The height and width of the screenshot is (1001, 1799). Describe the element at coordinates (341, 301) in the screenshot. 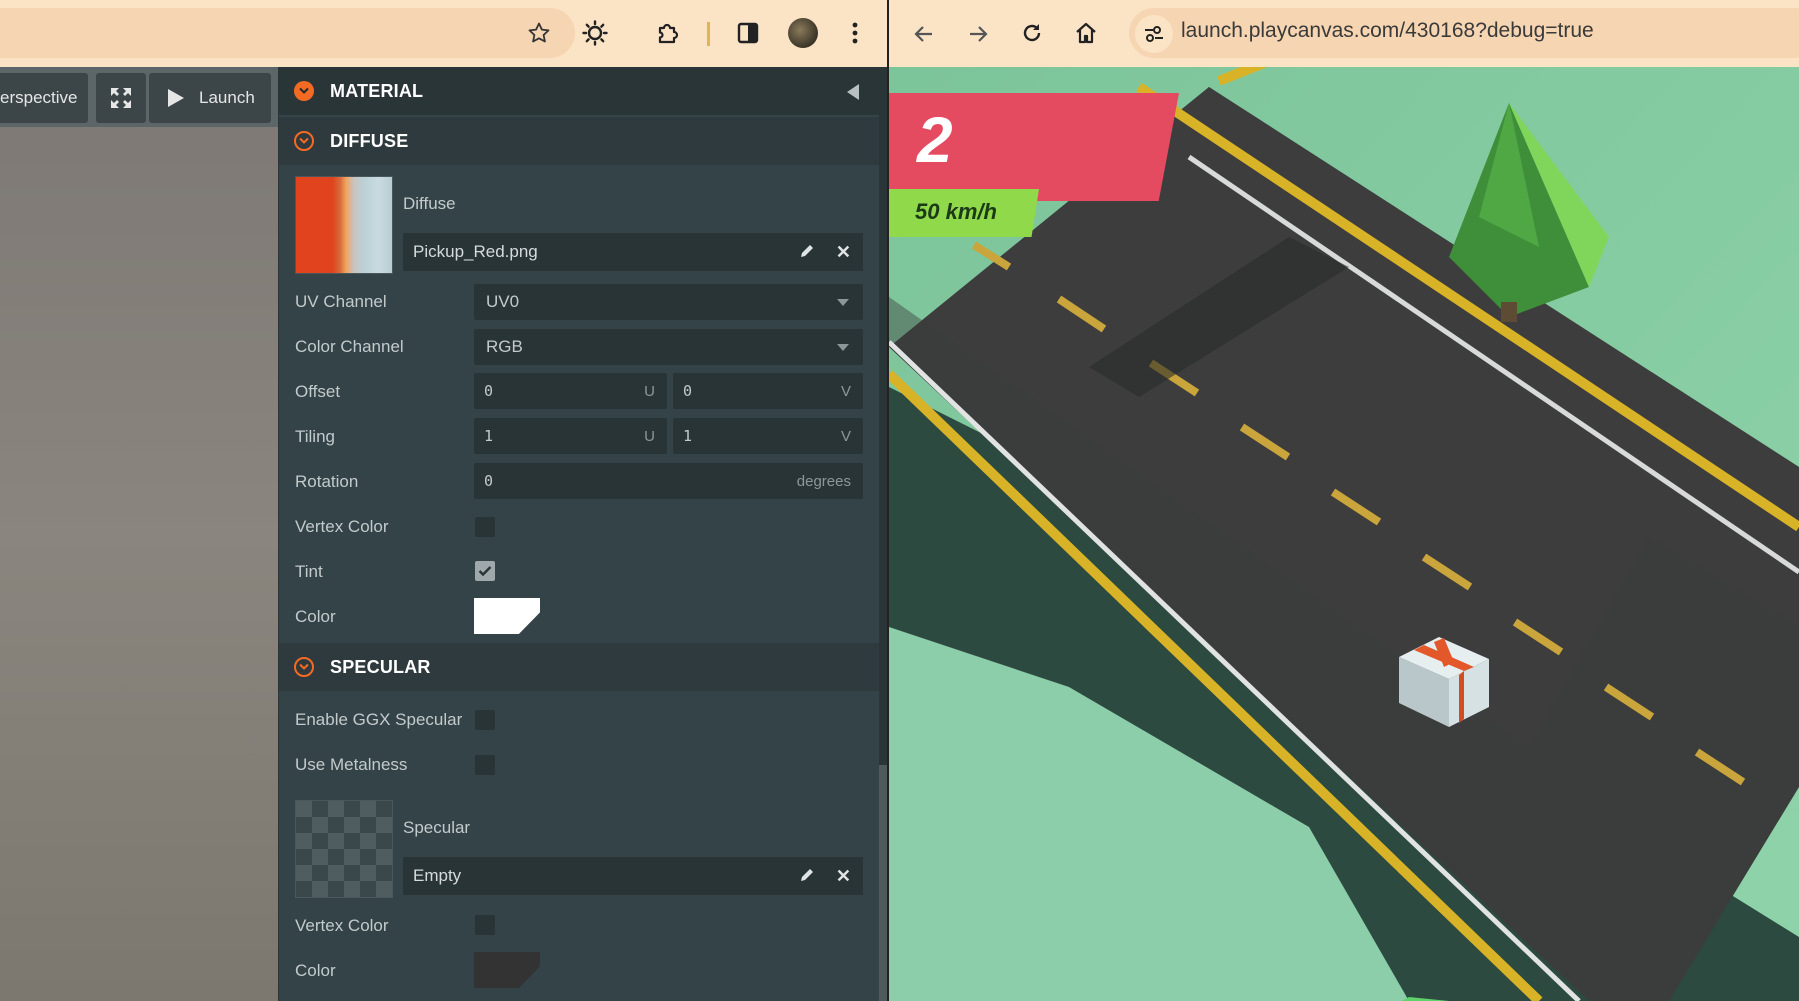

I see `uv-channel-label: UV Channel` at that location.